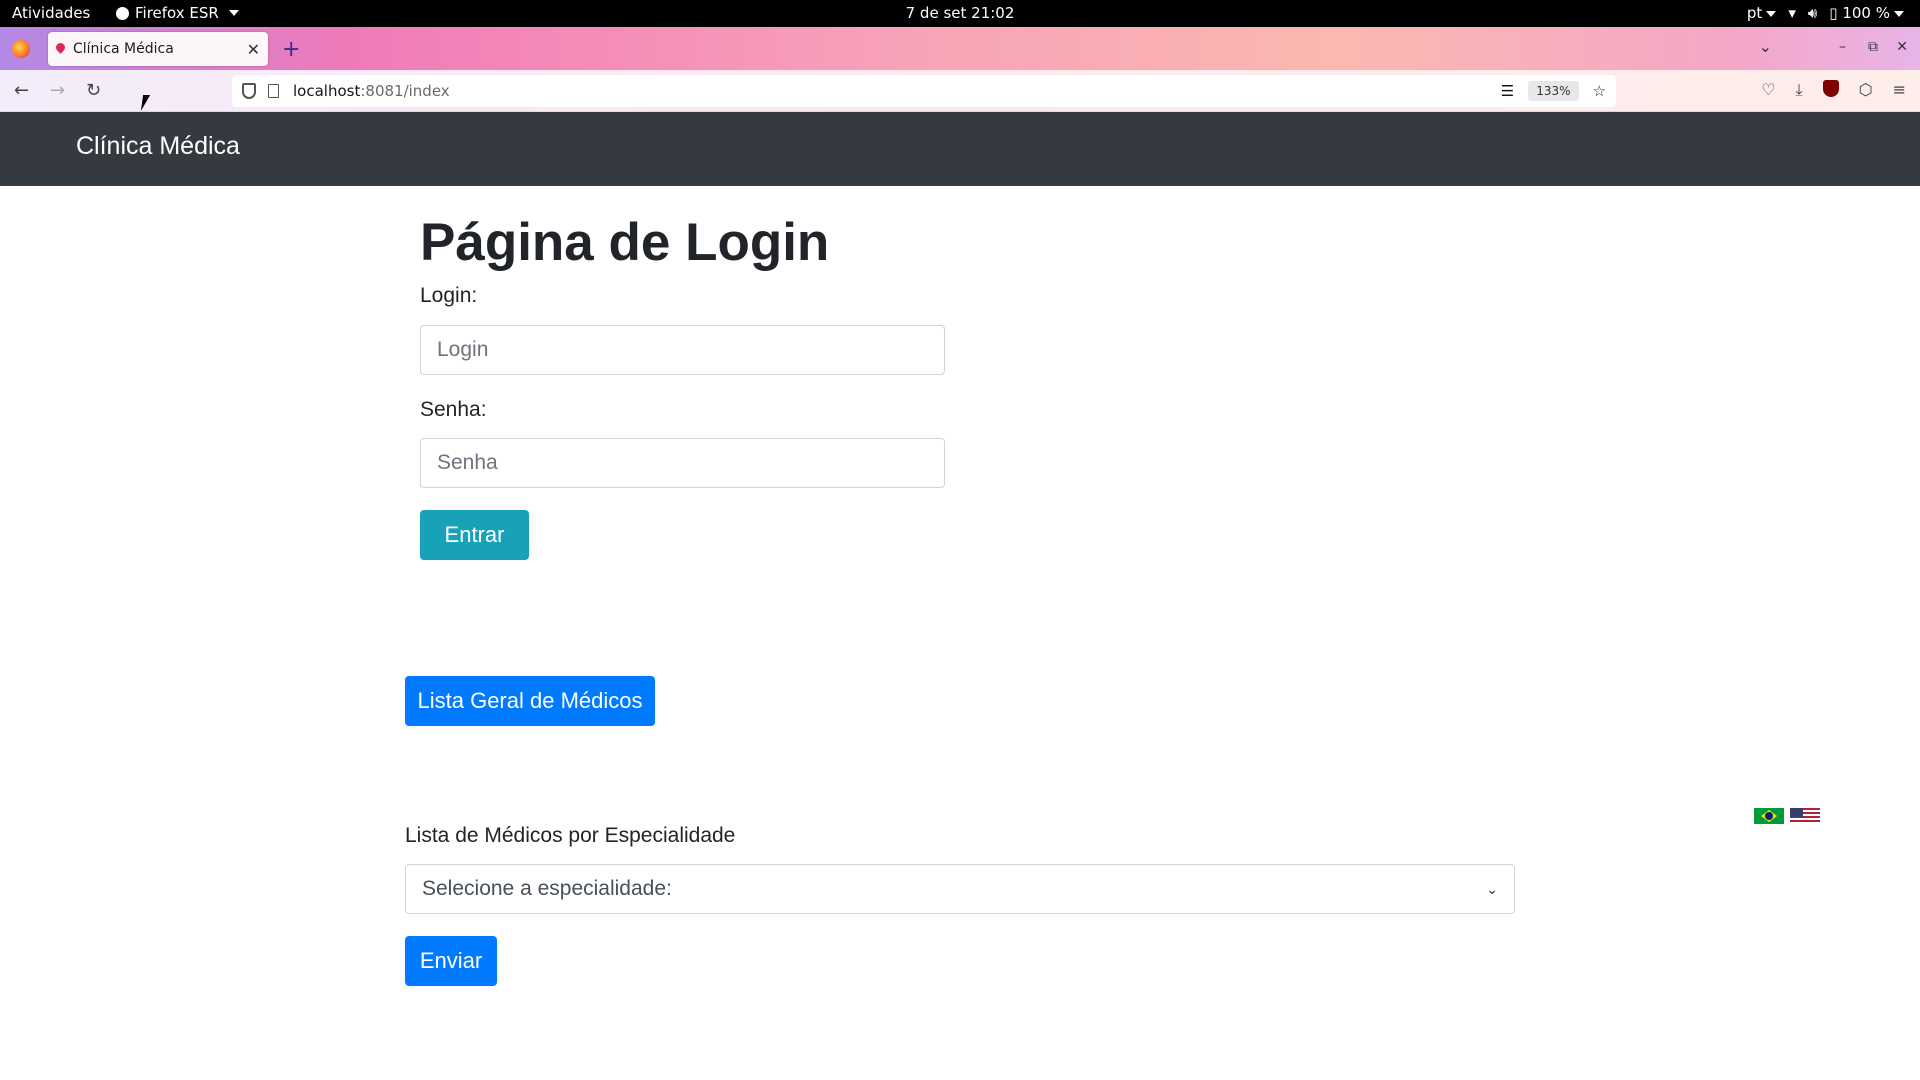  Describe the element at coordinates (1812, 13) in the screenshot. I see `volume-icon: 🔊︎` at that location.